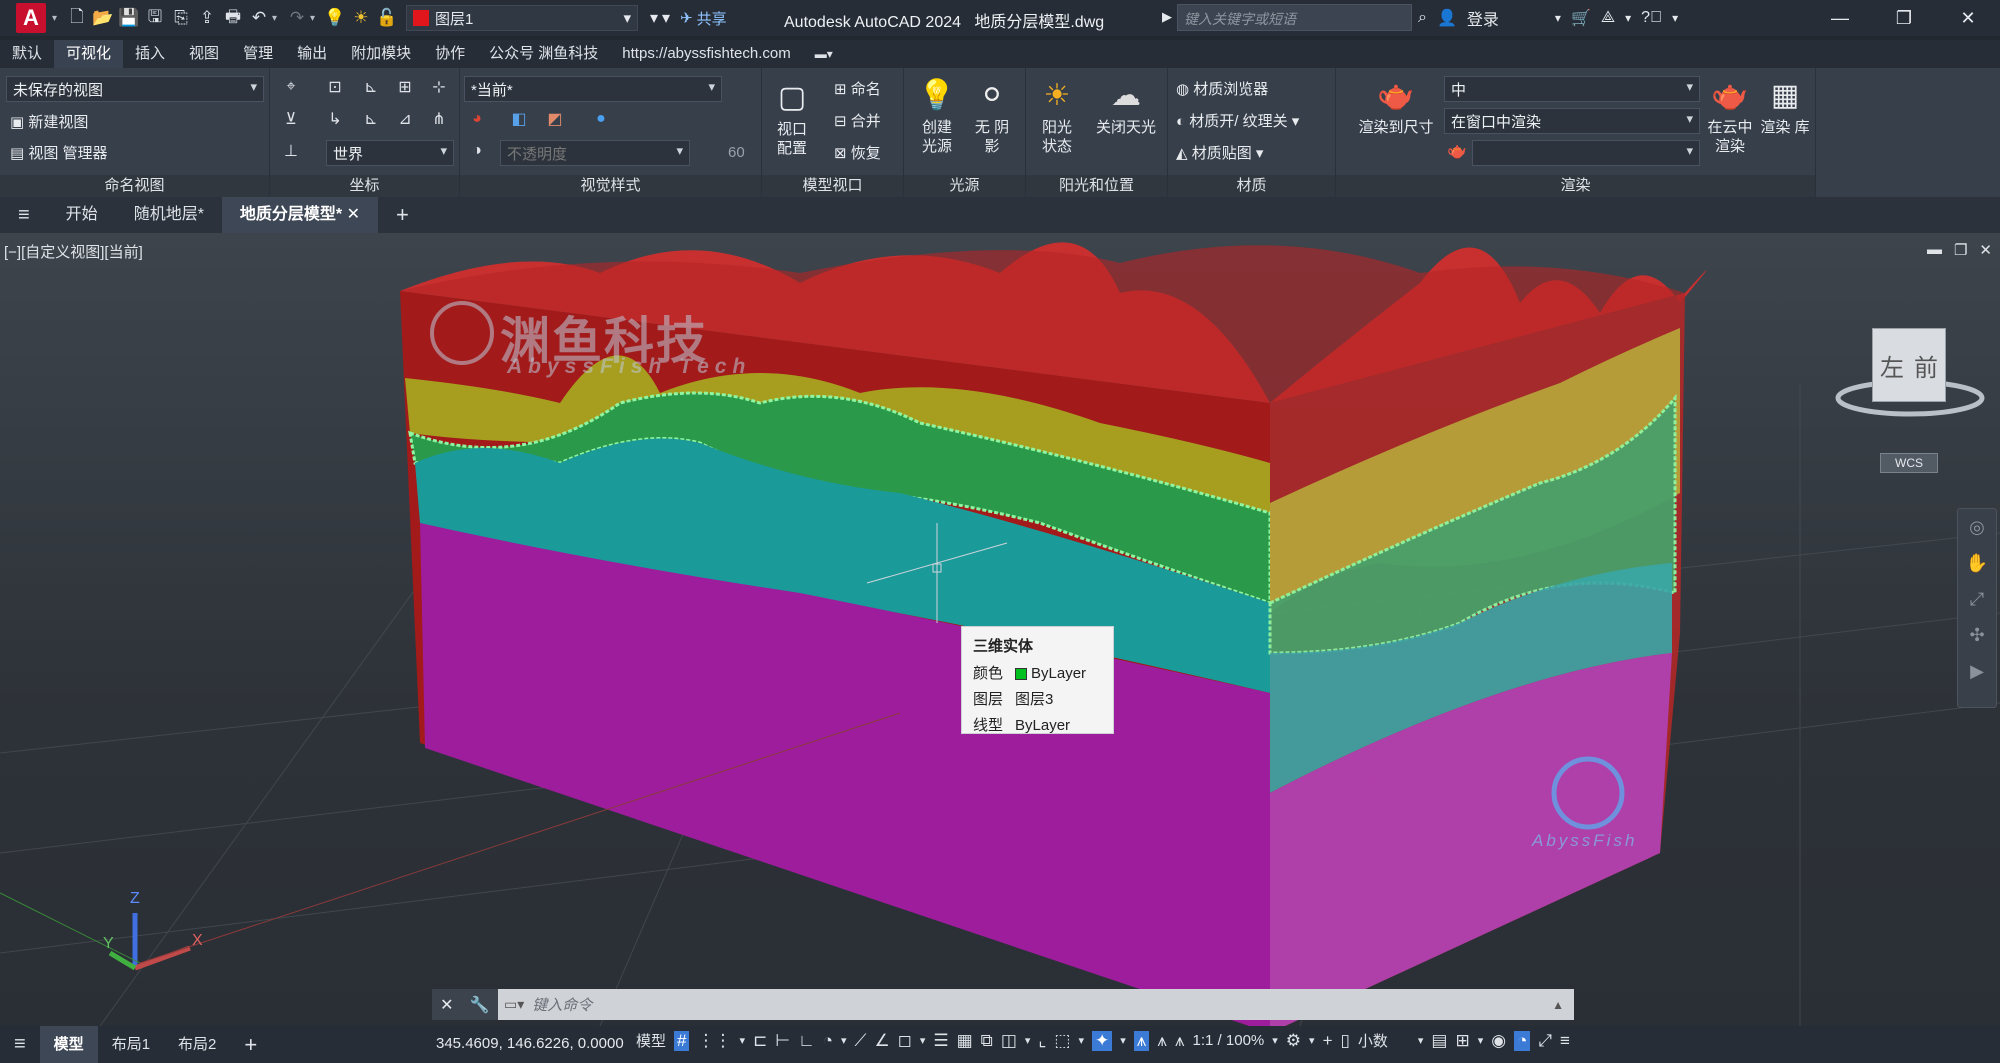  What do you see at coordinates (1102, 1040) in the screenshot?
I see `gizmo-icon: ✦` at bounding box center [1102, 1040].